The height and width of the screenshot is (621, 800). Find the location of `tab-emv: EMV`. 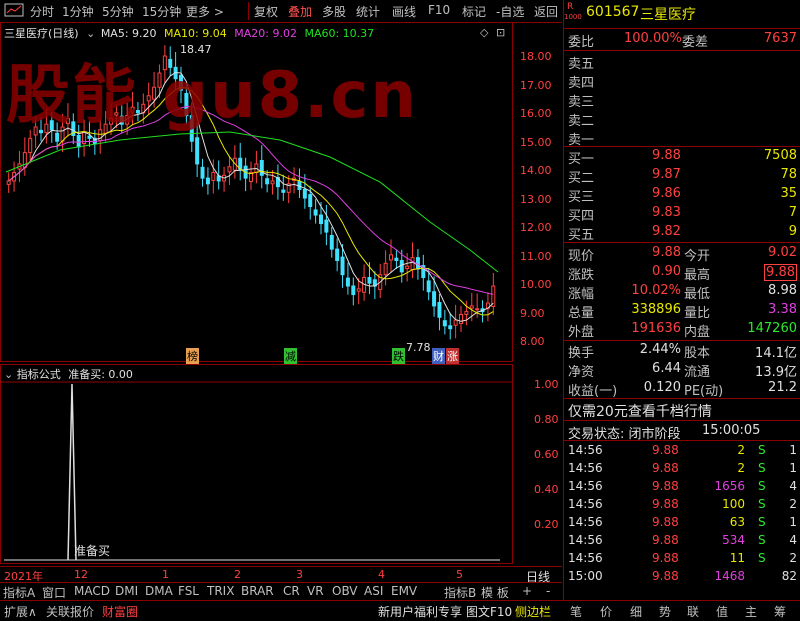

tab-emv: EMV is located at coordinates (404, 591).